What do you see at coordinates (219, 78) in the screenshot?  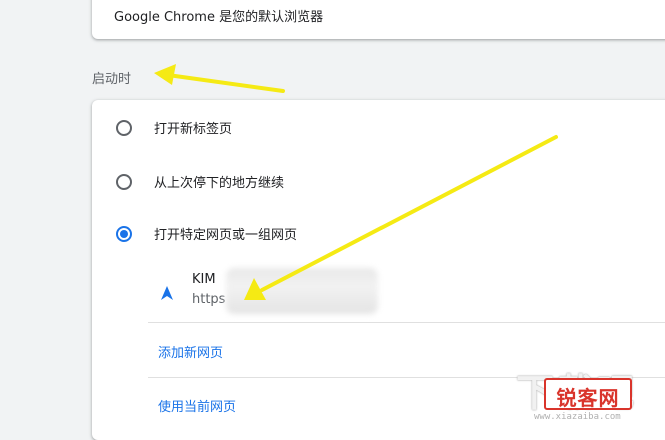 I see `annotation-arrow-startup` at bounding box center [219, 78].